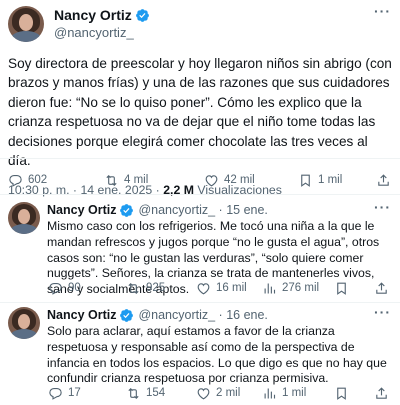  What do you see at coordinates (74, 393) in the screenshot?
I see `reply-count: 17` at bounding box center [74, 393].